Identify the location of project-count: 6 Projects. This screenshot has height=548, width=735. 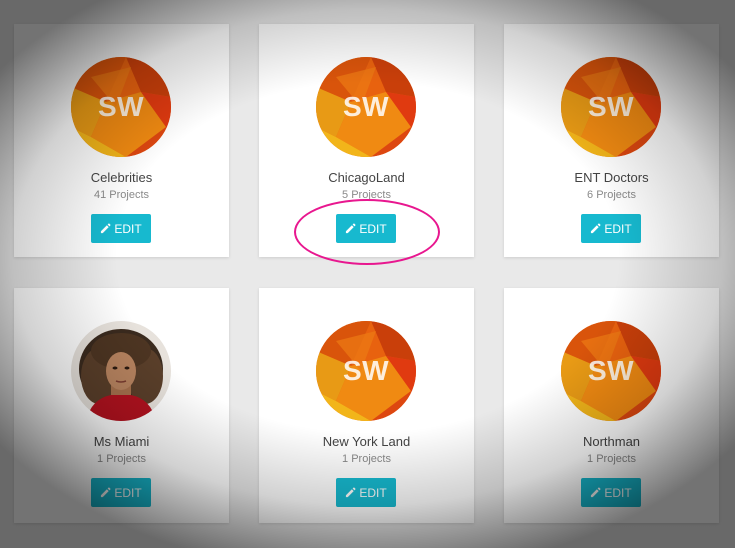
(611, 195).